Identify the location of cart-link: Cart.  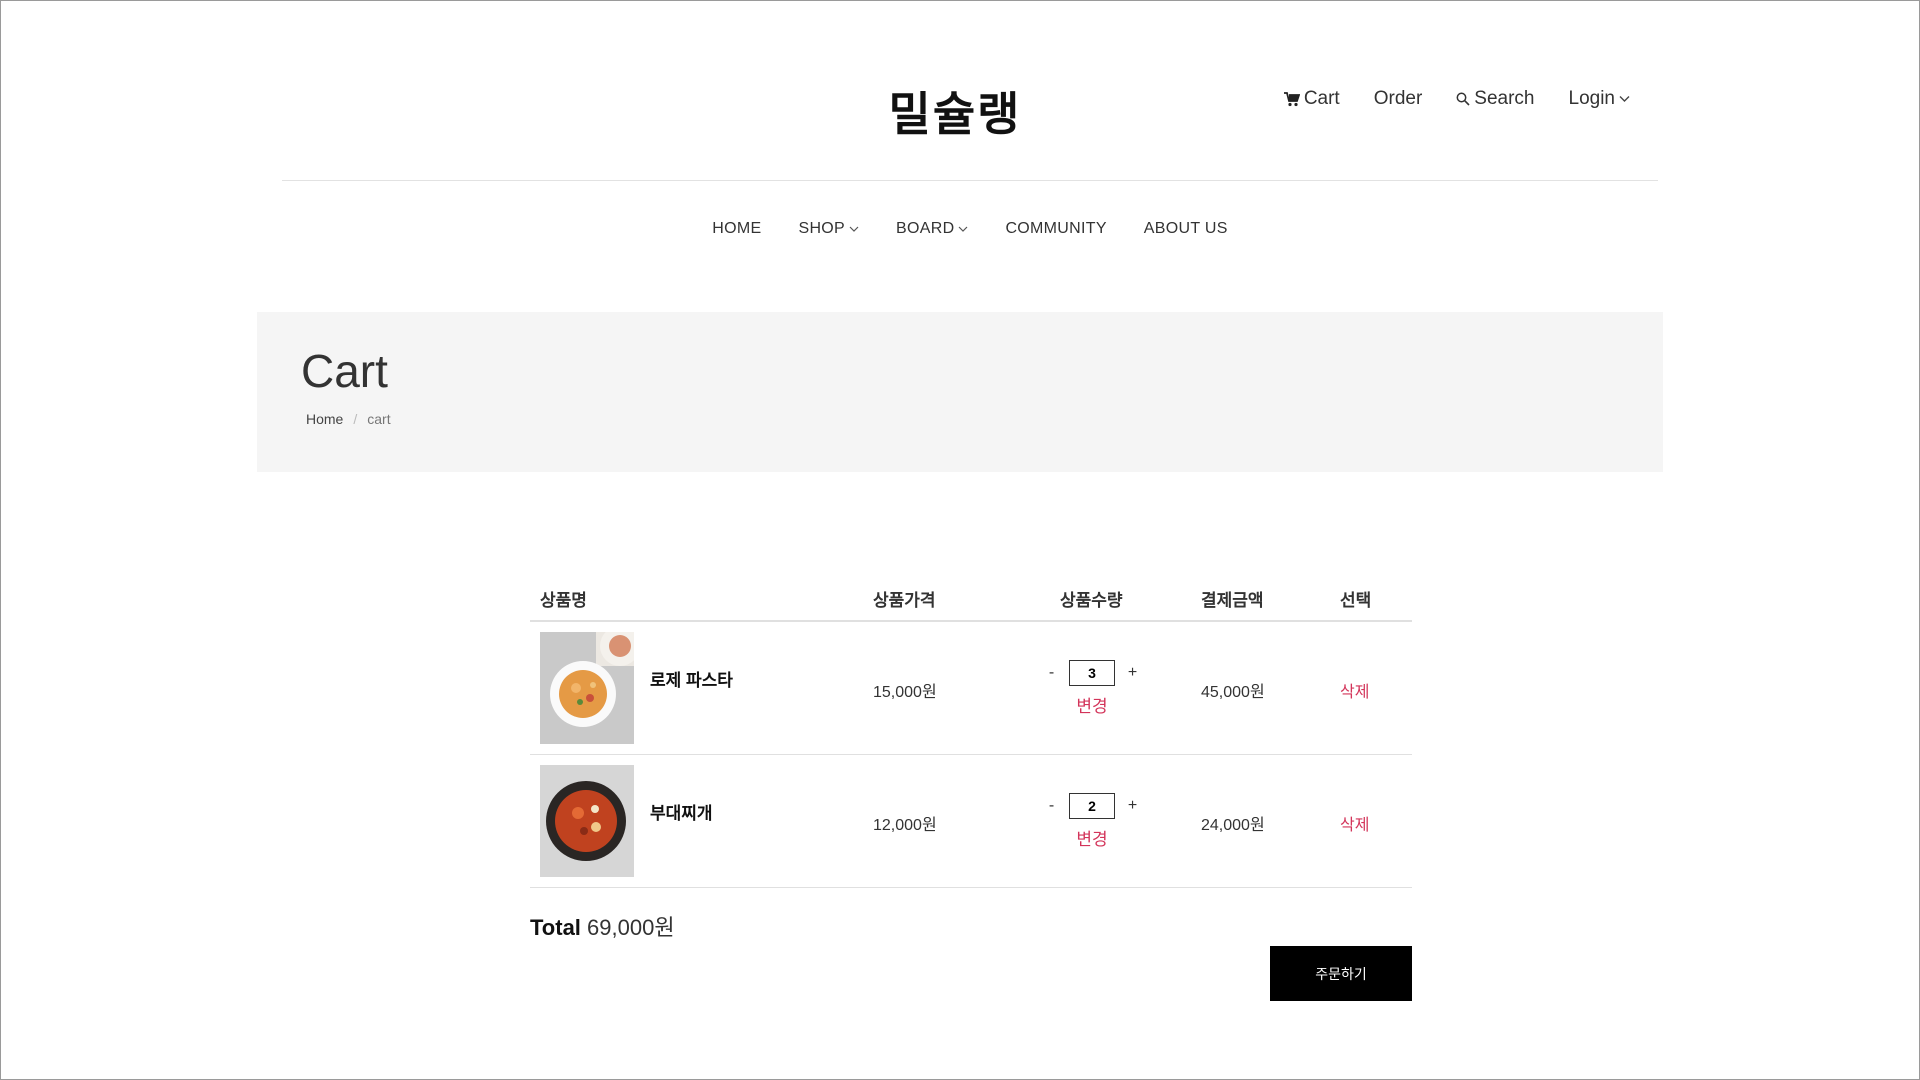
(1311, 99).